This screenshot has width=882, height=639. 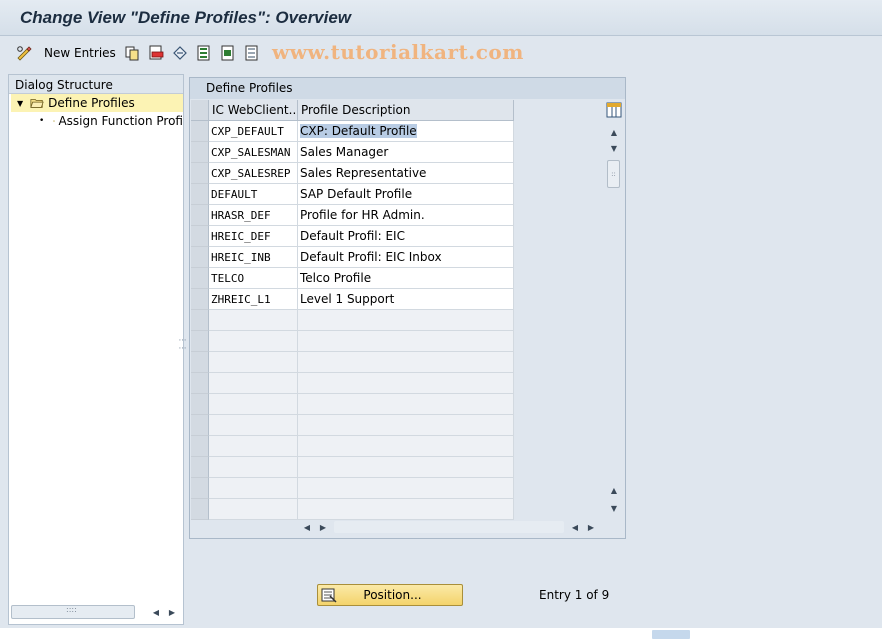 I want to click on description-cell: Telco Profile, so click(x=406, y=278).